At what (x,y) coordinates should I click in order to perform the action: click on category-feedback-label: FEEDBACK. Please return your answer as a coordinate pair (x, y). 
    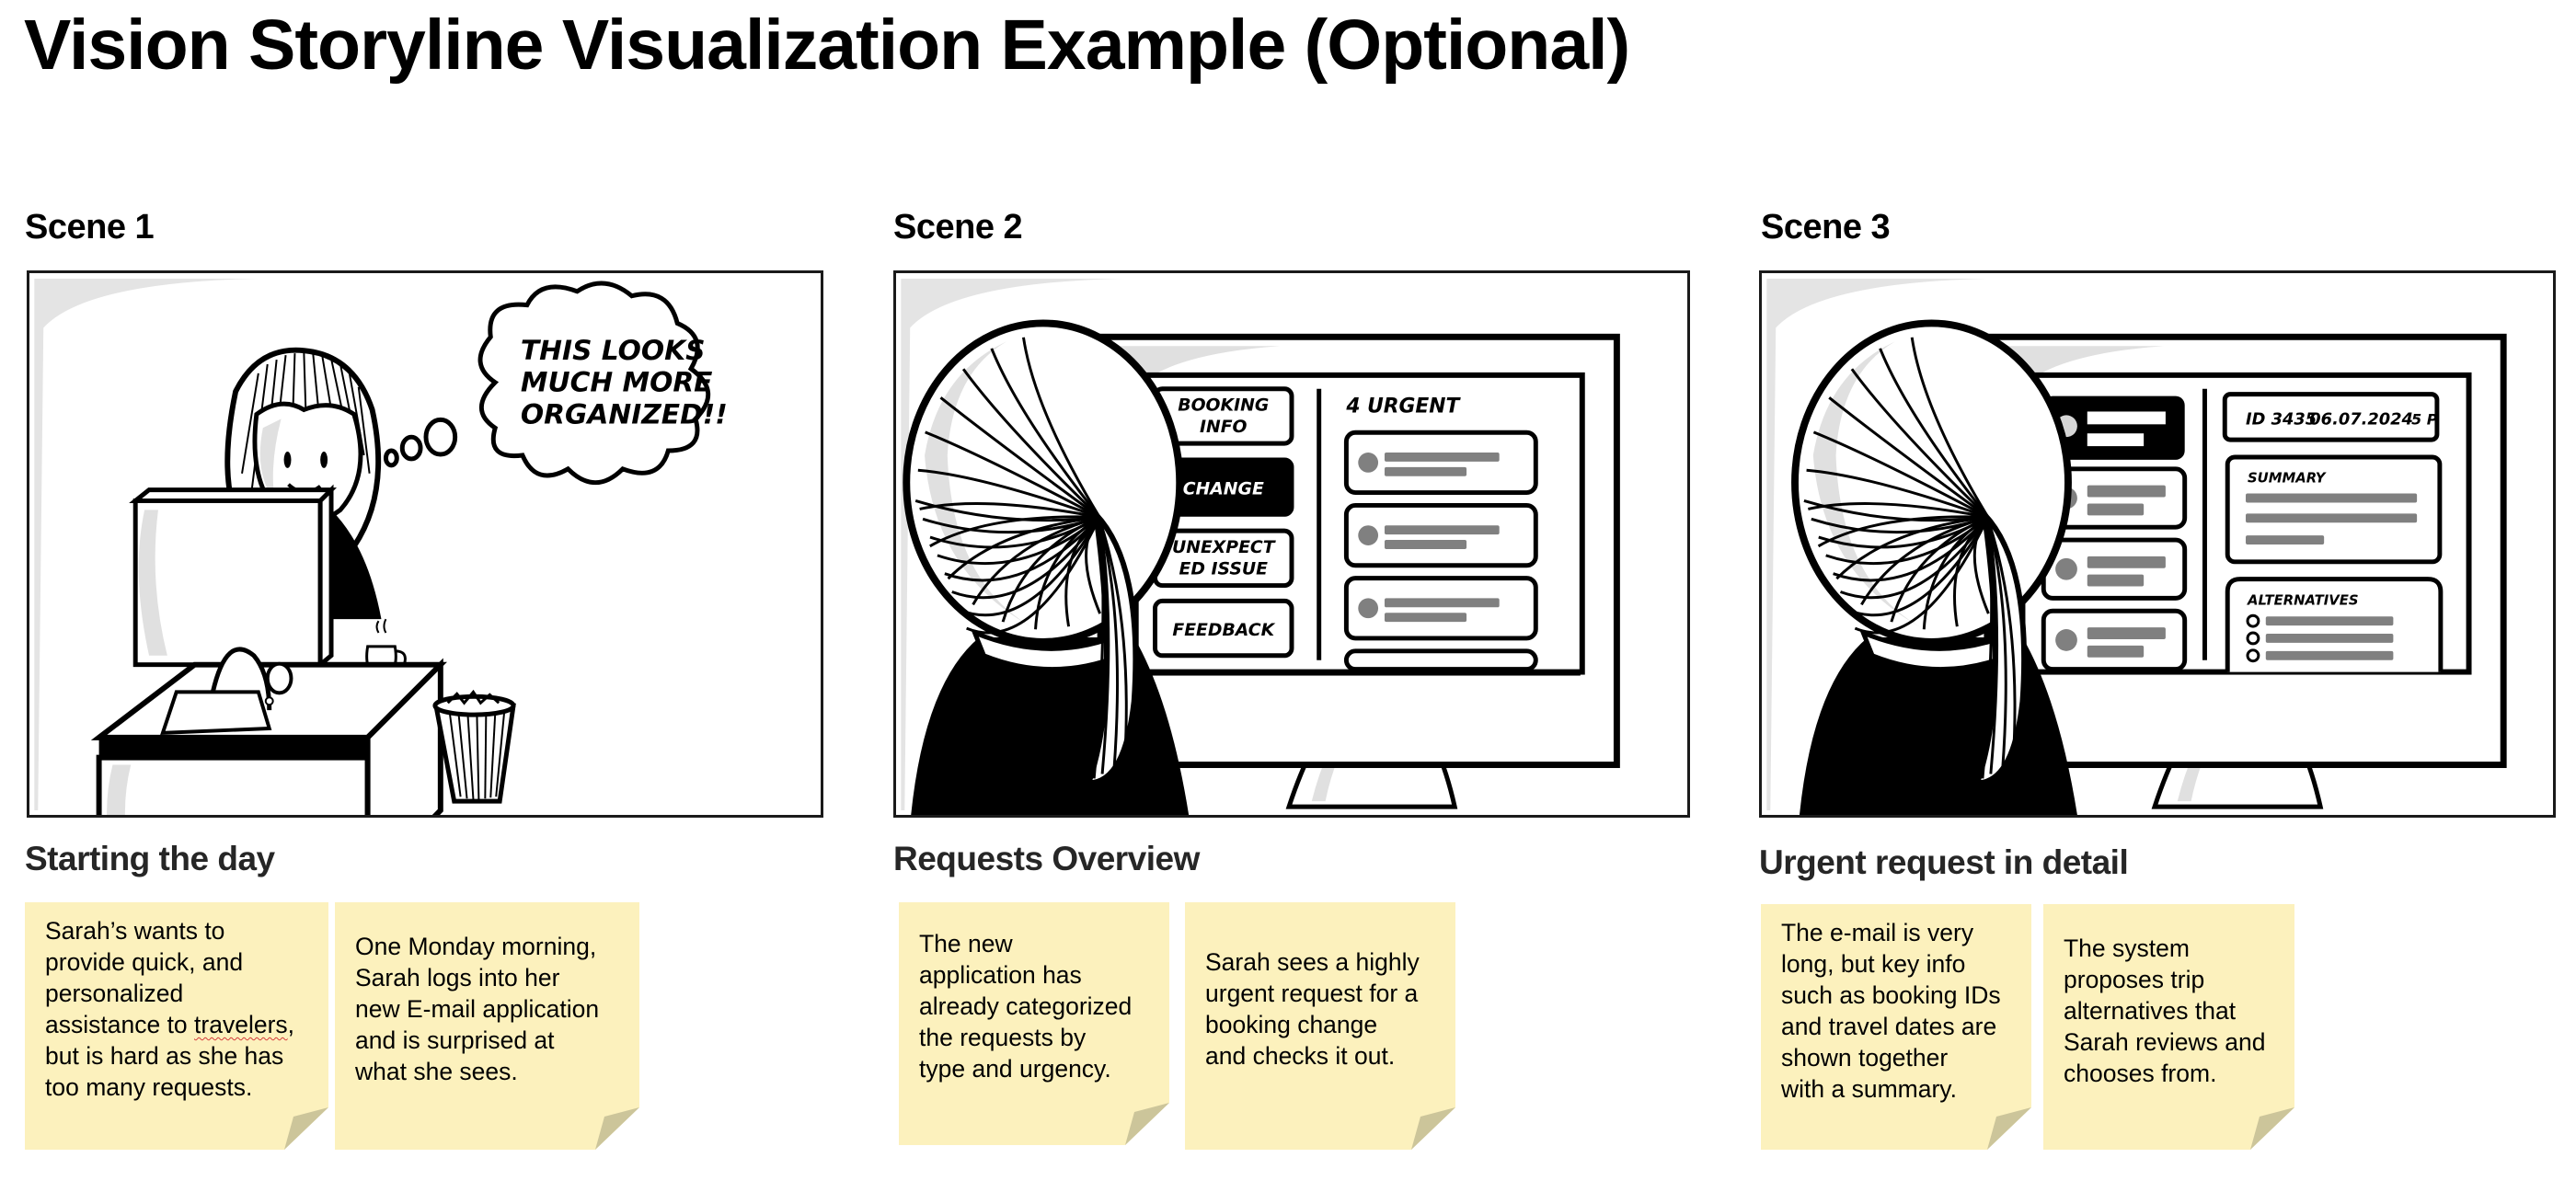
    Looking at the image, I should click on (1223, 630).